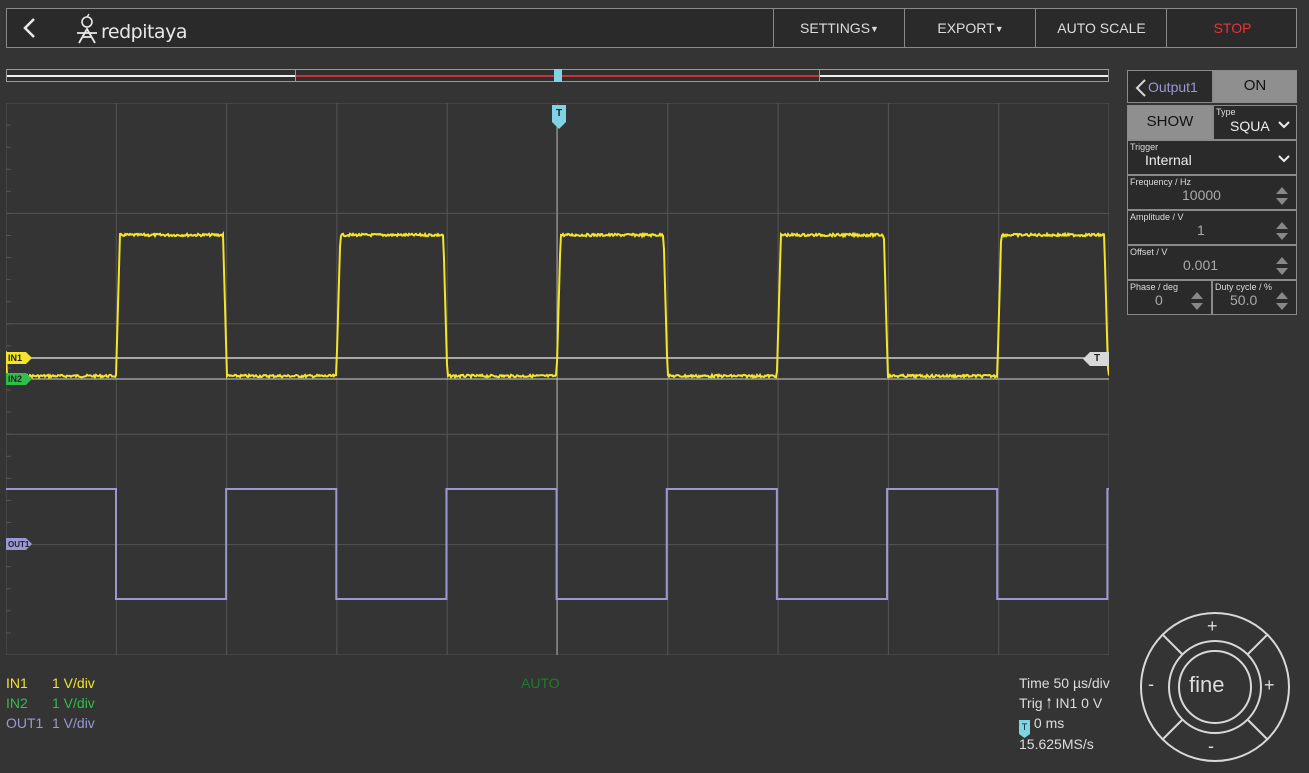  Describe the element at coordinates (1049, 703) in the screenshot. I see `arrow-up-icon: 🠑` at that location.